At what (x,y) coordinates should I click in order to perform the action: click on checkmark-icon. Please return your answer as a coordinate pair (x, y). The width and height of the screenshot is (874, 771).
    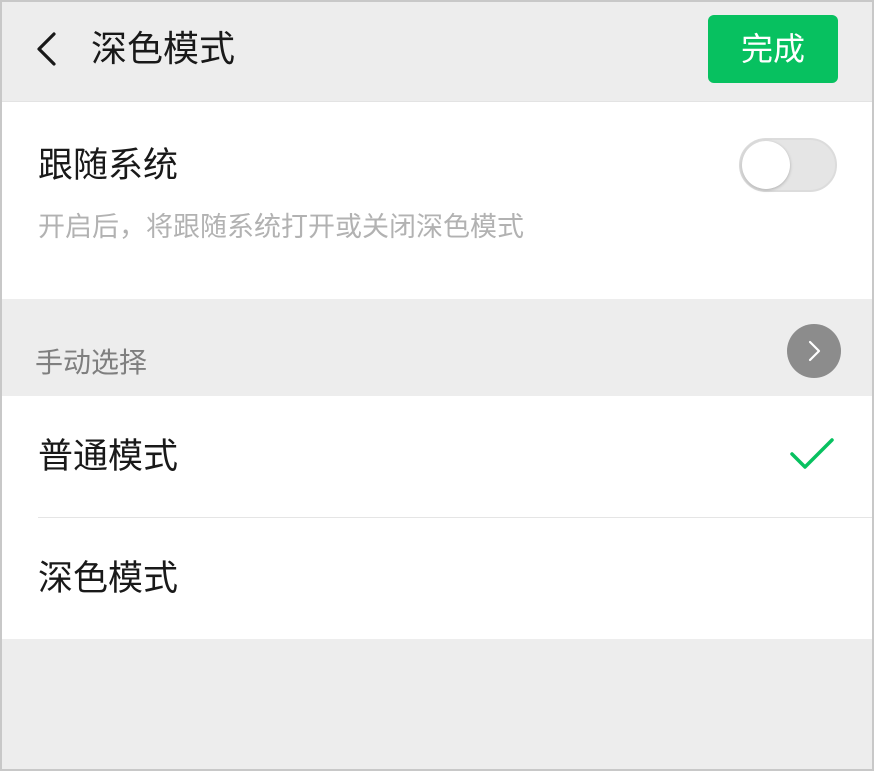
    Looking at the image, I should click on (812, 453).